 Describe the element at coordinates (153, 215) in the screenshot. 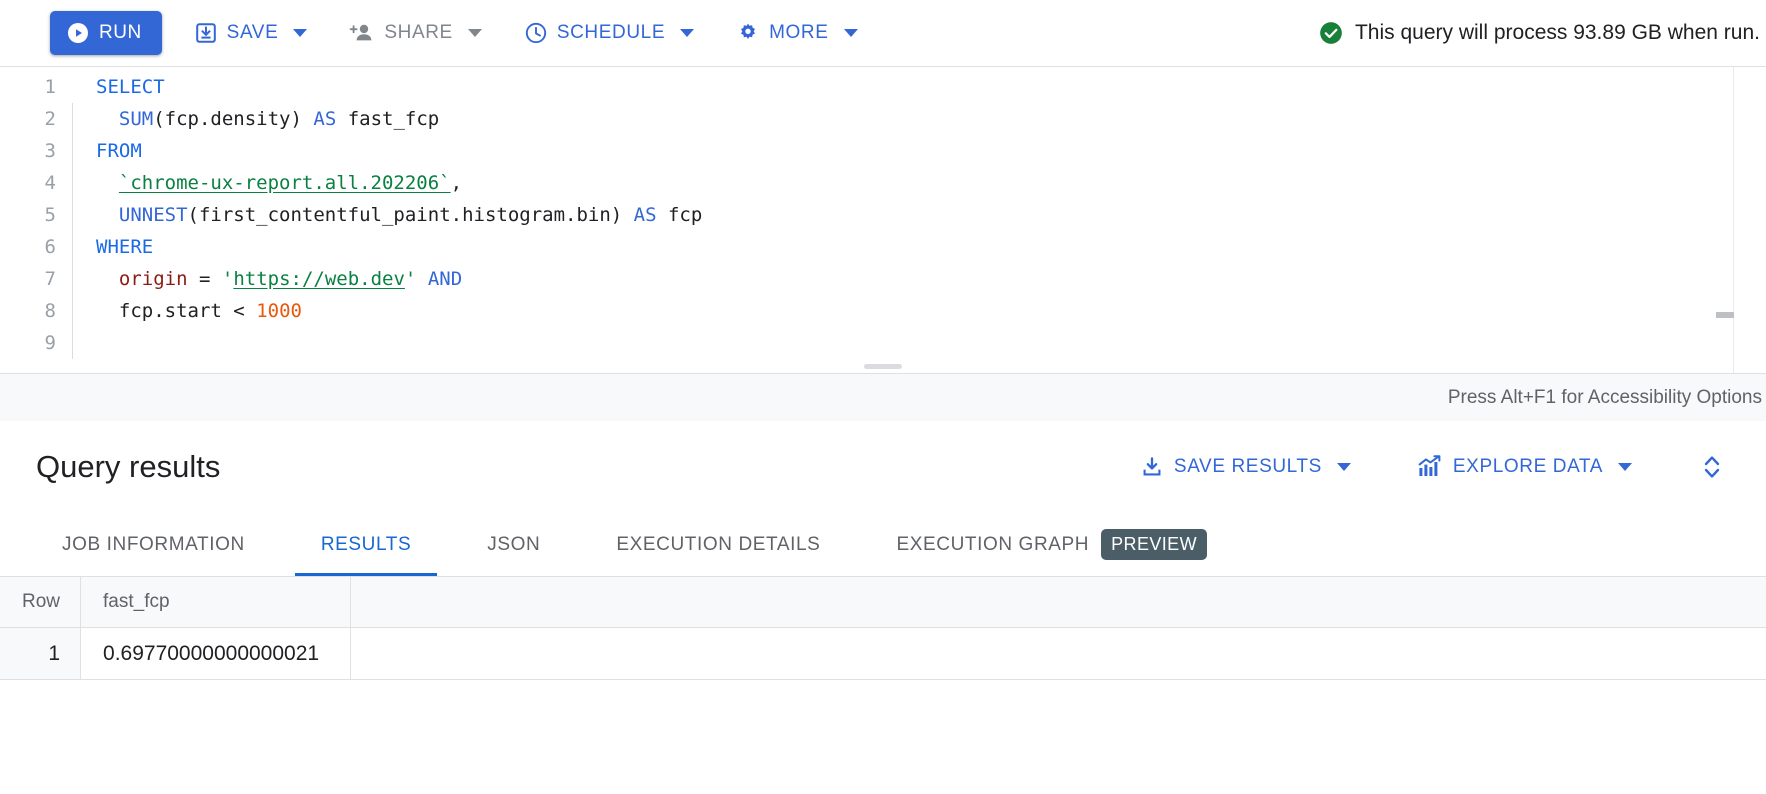

I see `code-token: UNNEST` at that location.